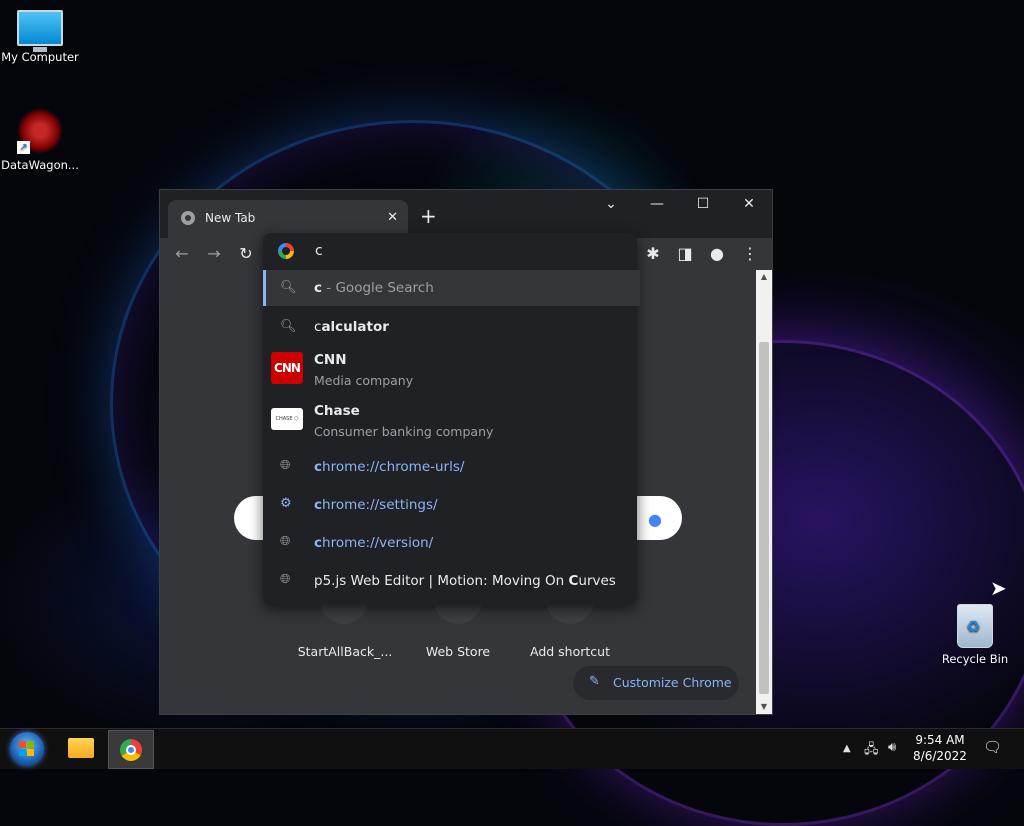  What do you see at coordinates (653, 253) in the screenshot?
I see `extensions-icon: ✱` at bounding box center [653, 253].